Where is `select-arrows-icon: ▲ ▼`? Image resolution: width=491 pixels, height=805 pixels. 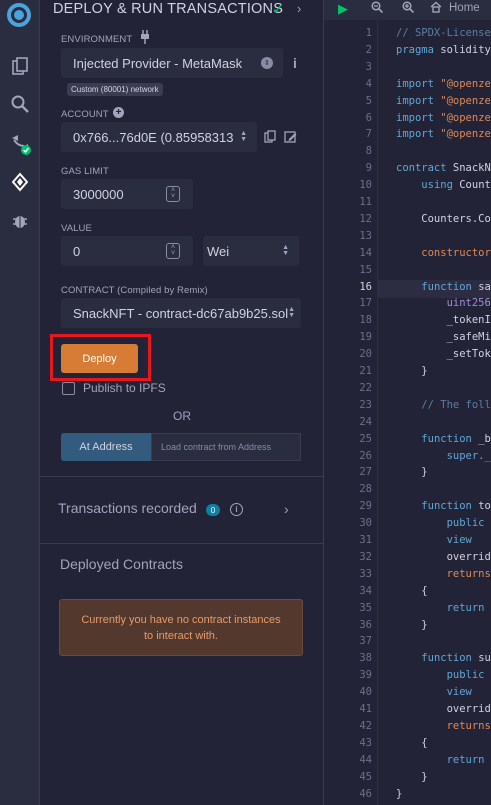
select-arrows-icon: ▲ ▼ is located at coordinates (243, 136).